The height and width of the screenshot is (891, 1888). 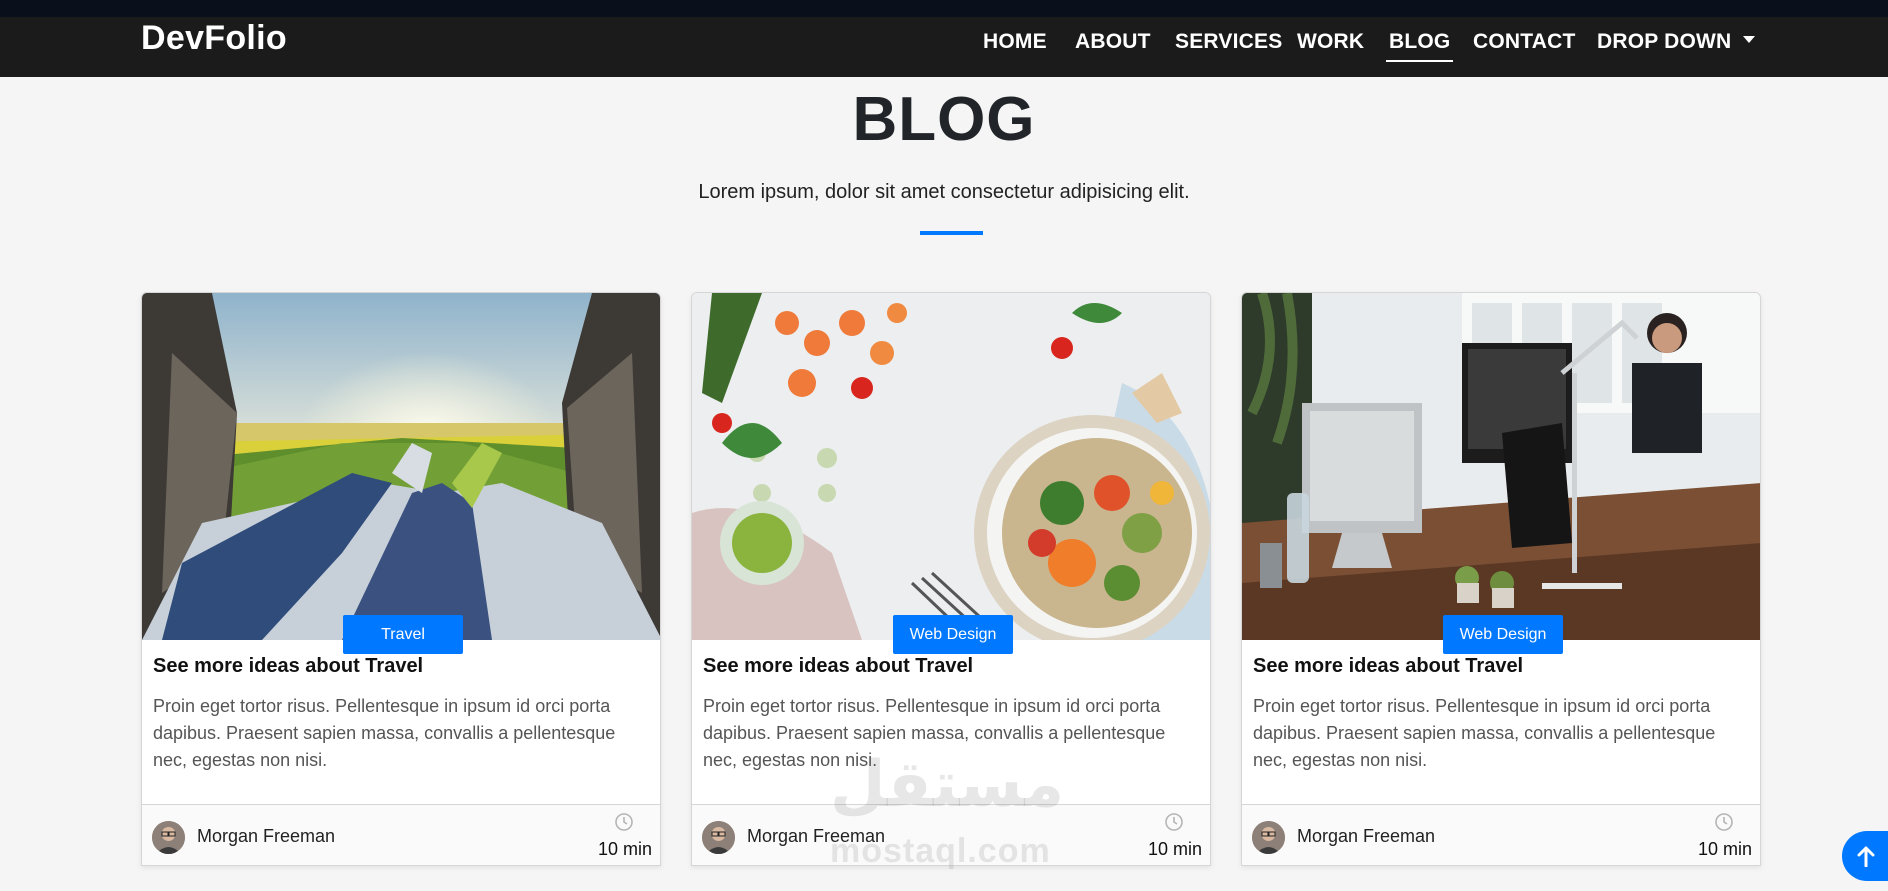 I want to click on nav-about: ABOUT, so click(x=1113, y=42).